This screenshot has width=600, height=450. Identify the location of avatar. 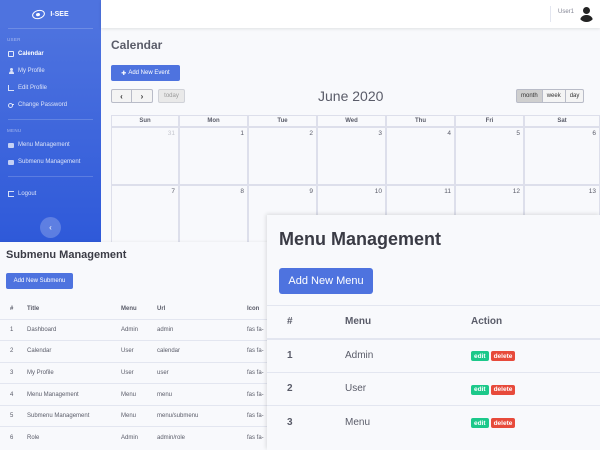
(586, 13).